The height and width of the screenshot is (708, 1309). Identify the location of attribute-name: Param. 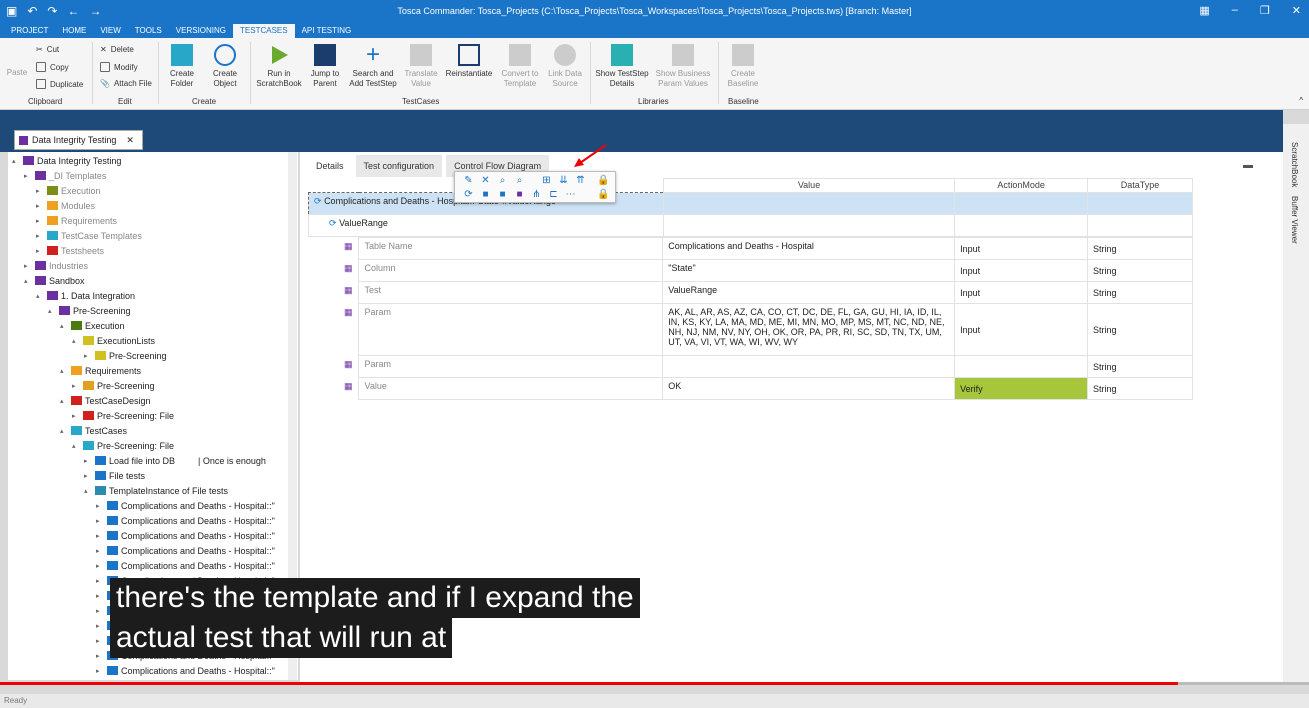
(511, 366).